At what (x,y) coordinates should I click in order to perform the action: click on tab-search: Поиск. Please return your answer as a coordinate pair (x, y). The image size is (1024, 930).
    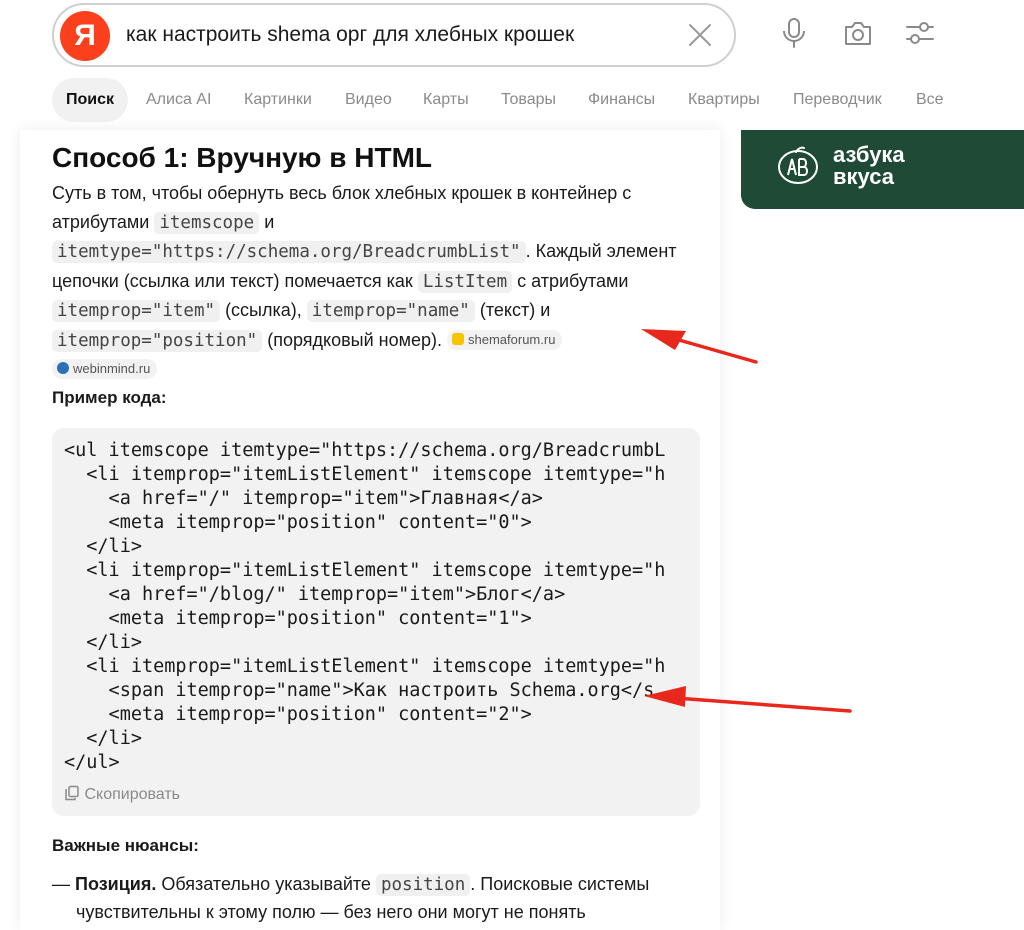
    Looking at the image, I should click on (90, 100).